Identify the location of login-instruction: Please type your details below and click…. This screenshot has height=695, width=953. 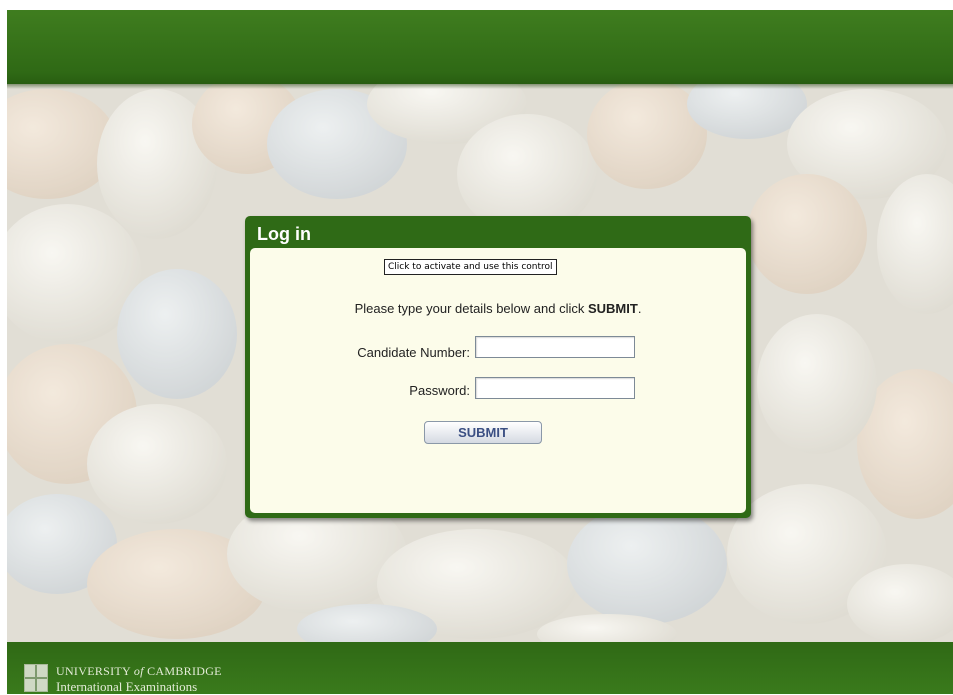
(498, 308).